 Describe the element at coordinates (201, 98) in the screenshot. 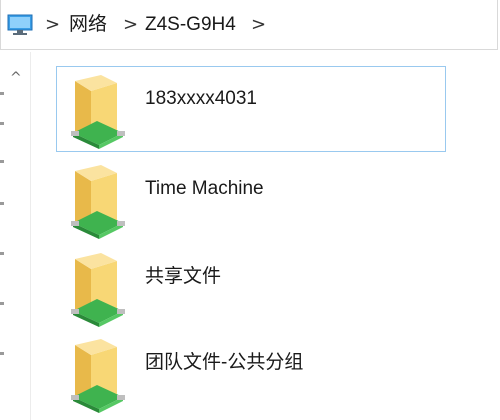

I see `item-label: 183xxxx4031` at that location.